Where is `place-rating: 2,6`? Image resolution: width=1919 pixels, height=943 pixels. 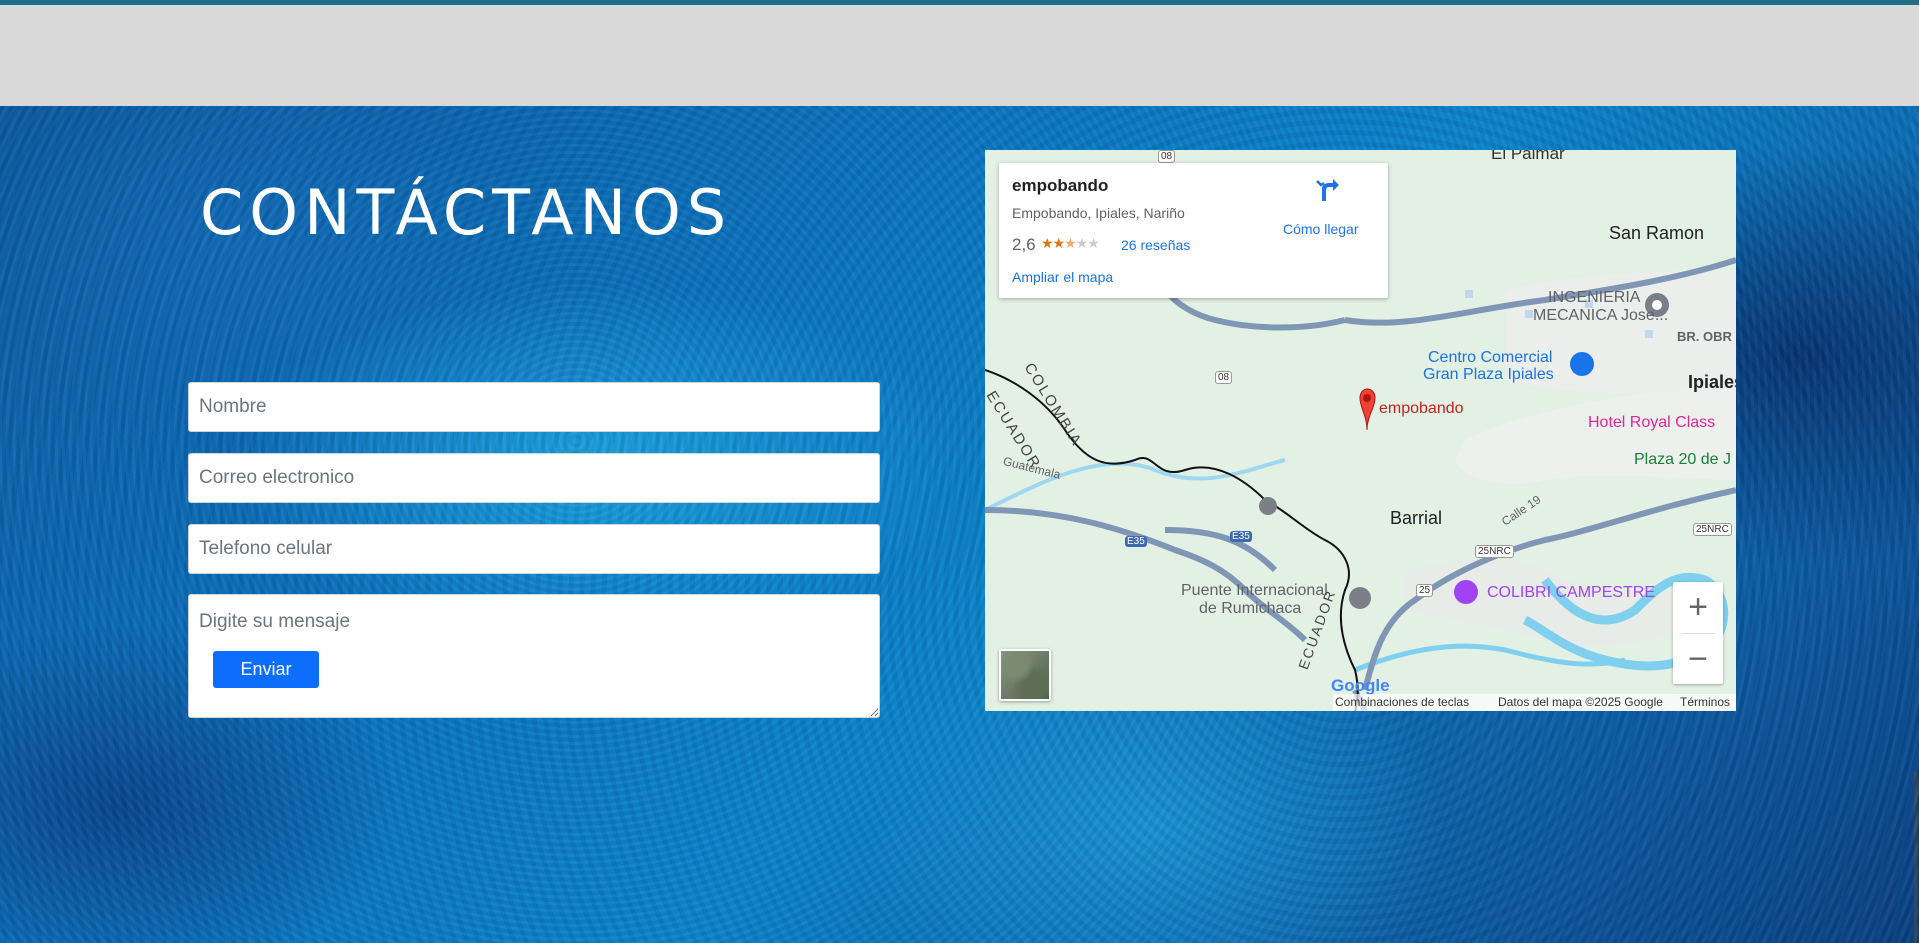
place-rating: 2,6 is located at coordinates (1024, 244).